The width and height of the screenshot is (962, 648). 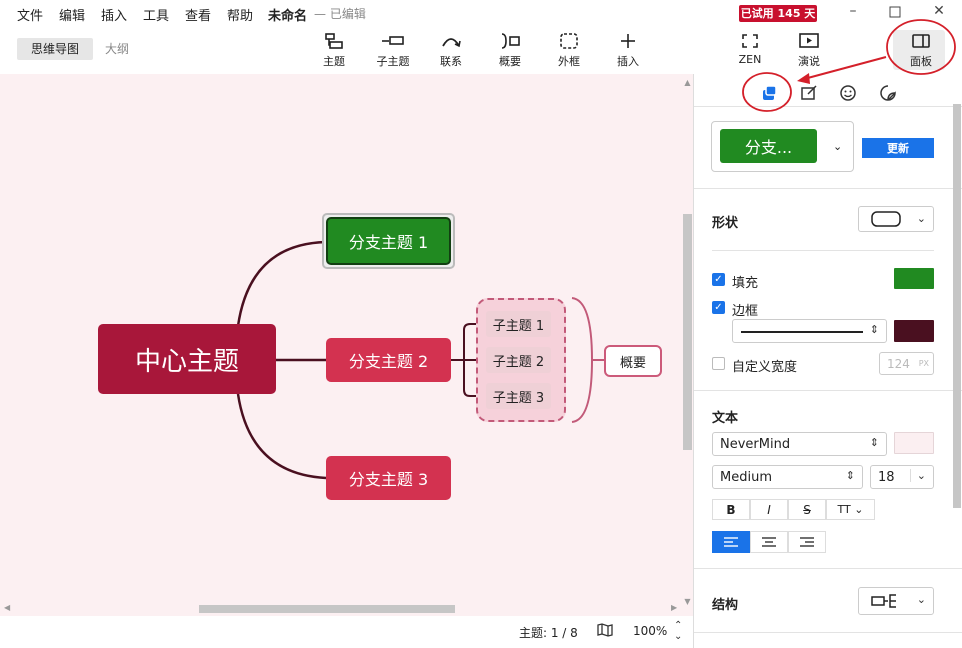 I want to click on subtopic-label: 子主题, so click(x=393, y=61).